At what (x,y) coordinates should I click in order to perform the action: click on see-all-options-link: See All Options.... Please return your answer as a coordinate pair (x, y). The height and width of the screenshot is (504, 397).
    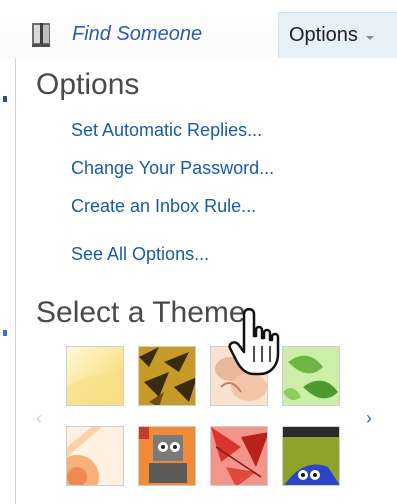
    Looking at the image, I should click on (140, 254).